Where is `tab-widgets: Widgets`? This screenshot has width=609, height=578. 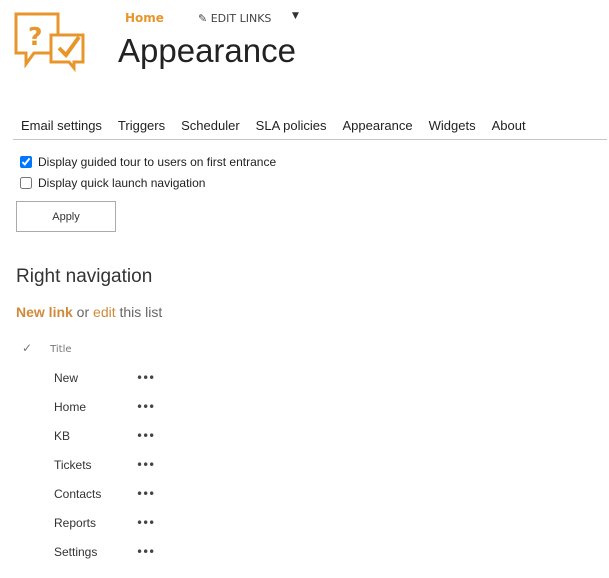
tab-widgets: Widgets is located at coordinates (452, 128).